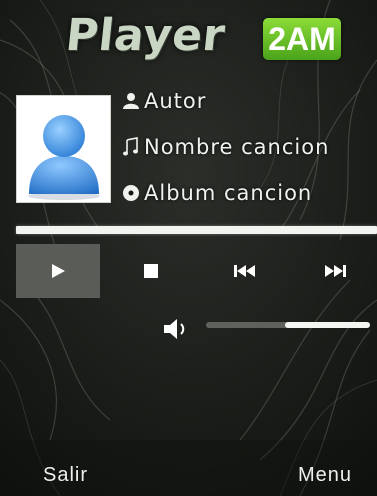 The image size is (377, 496). Describe the element at coordinates (228, 193) in the screenshot. I see `album-label: Album cancion` at that location.